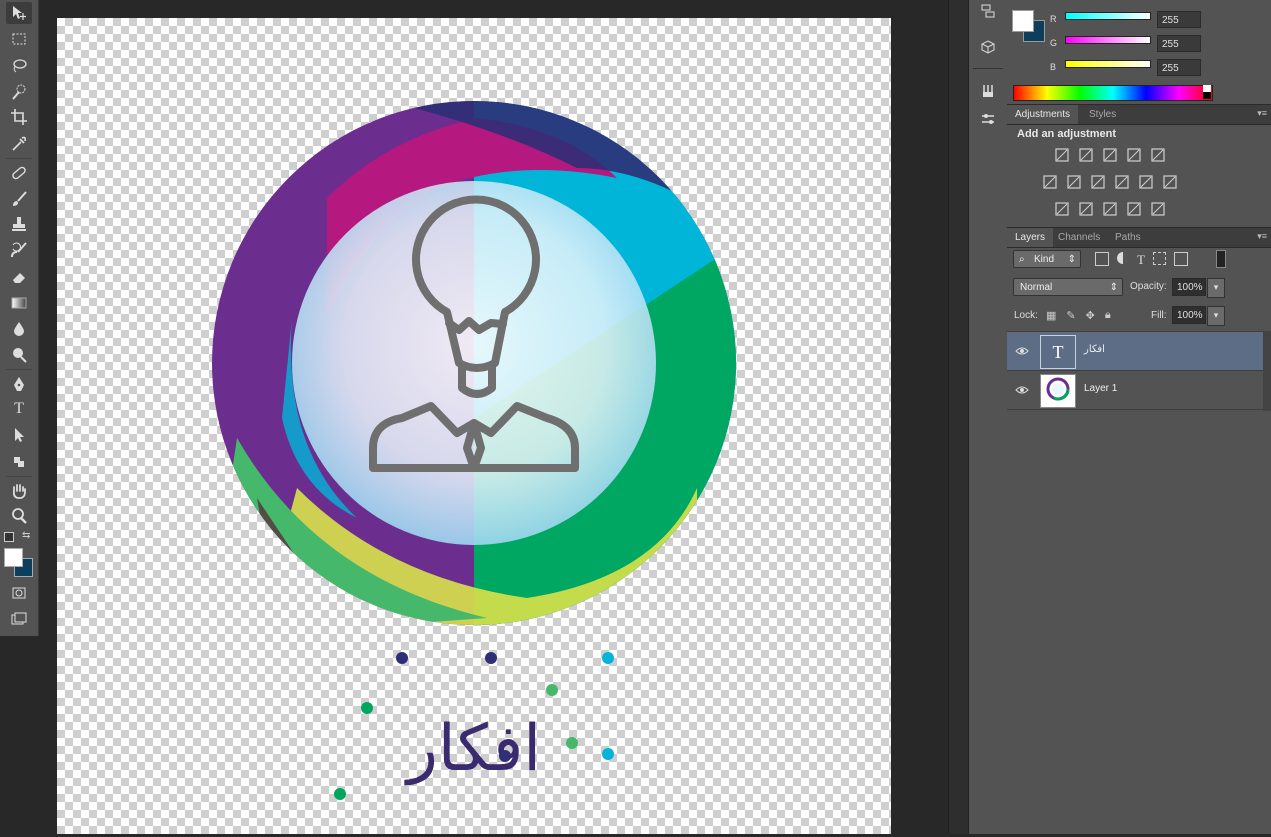 The height and width of the screenshot is (837, 1271). Describe the element at coordinates (1071, 259) in the screenshot. I see `chevron-updown-icon: ⇕` at that location.